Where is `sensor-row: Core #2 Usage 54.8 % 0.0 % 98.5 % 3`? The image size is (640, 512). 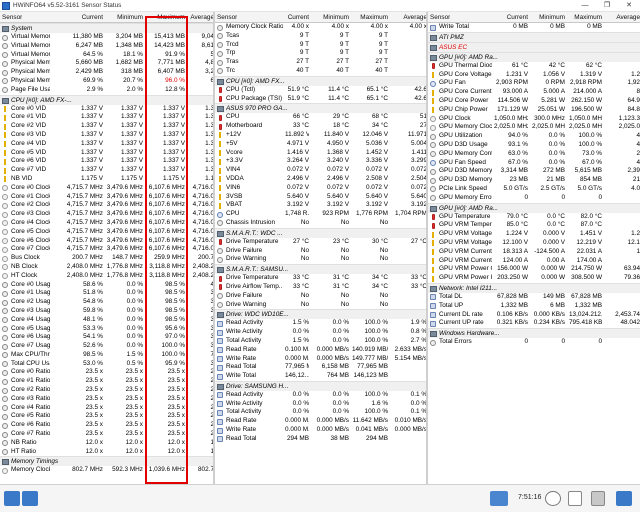 sensor-row: Core #2 Usage 54.8 % 0.0 % 98.5 % 3 is located at coordinates (106, 302).